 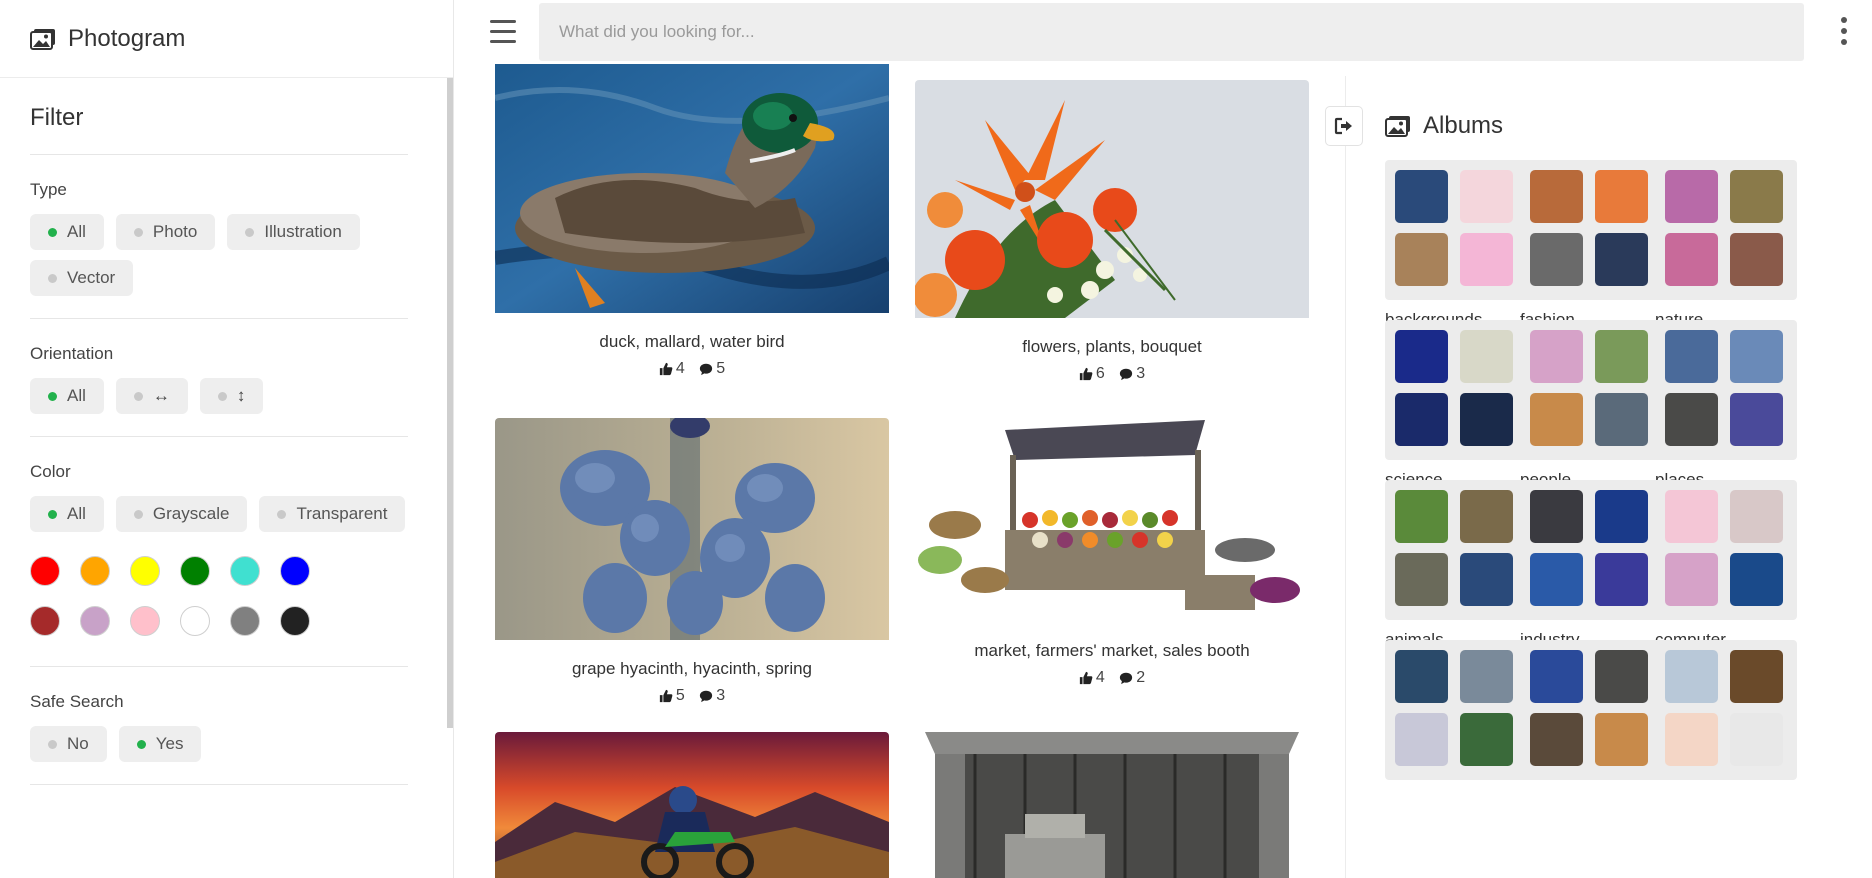 What do you see at coordinates (712, 369) in the screenshot?
I see `comments-stat: 5` at bounding box center [712, 369].